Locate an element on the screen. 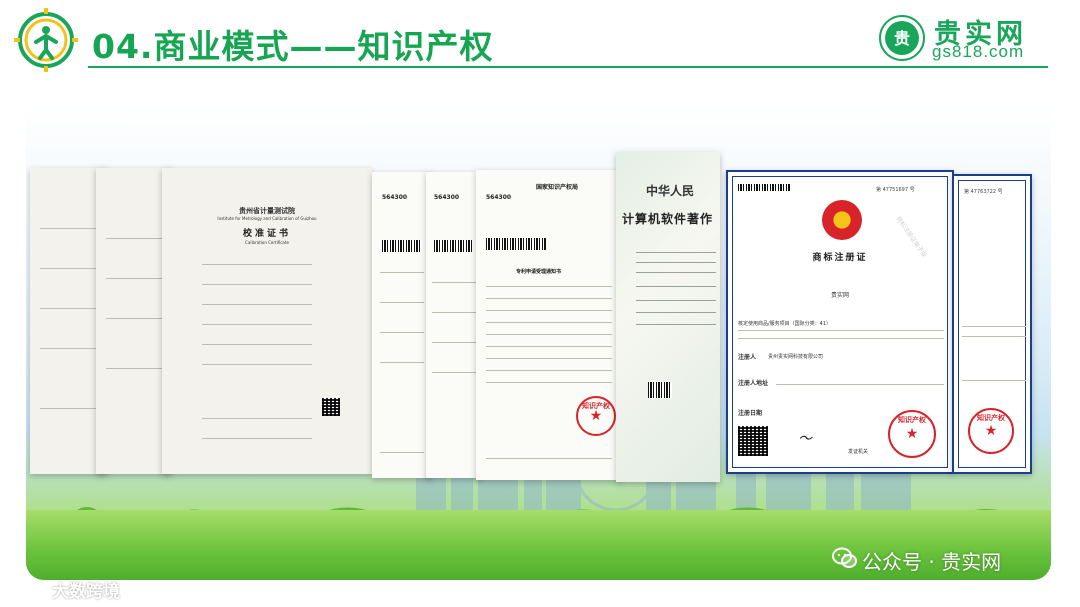 This screenshot has width=1080, height=607. trademark-number-1: 第 47751697 号 is located at coordinates (895, 190).